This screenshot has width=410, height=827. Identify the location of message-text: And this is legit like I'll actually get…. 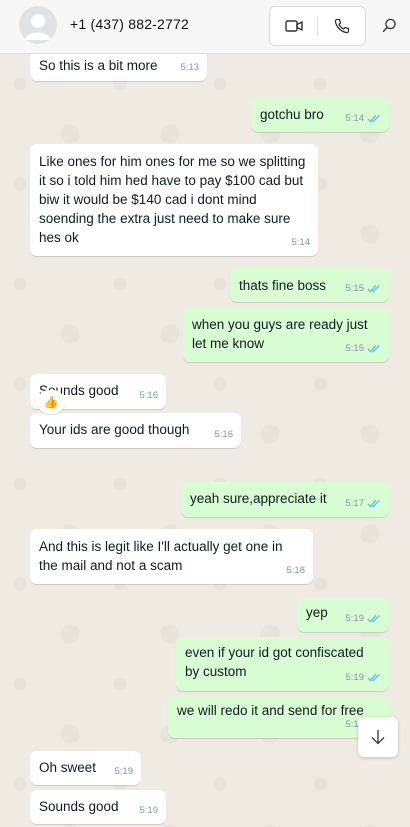
(161, 556).